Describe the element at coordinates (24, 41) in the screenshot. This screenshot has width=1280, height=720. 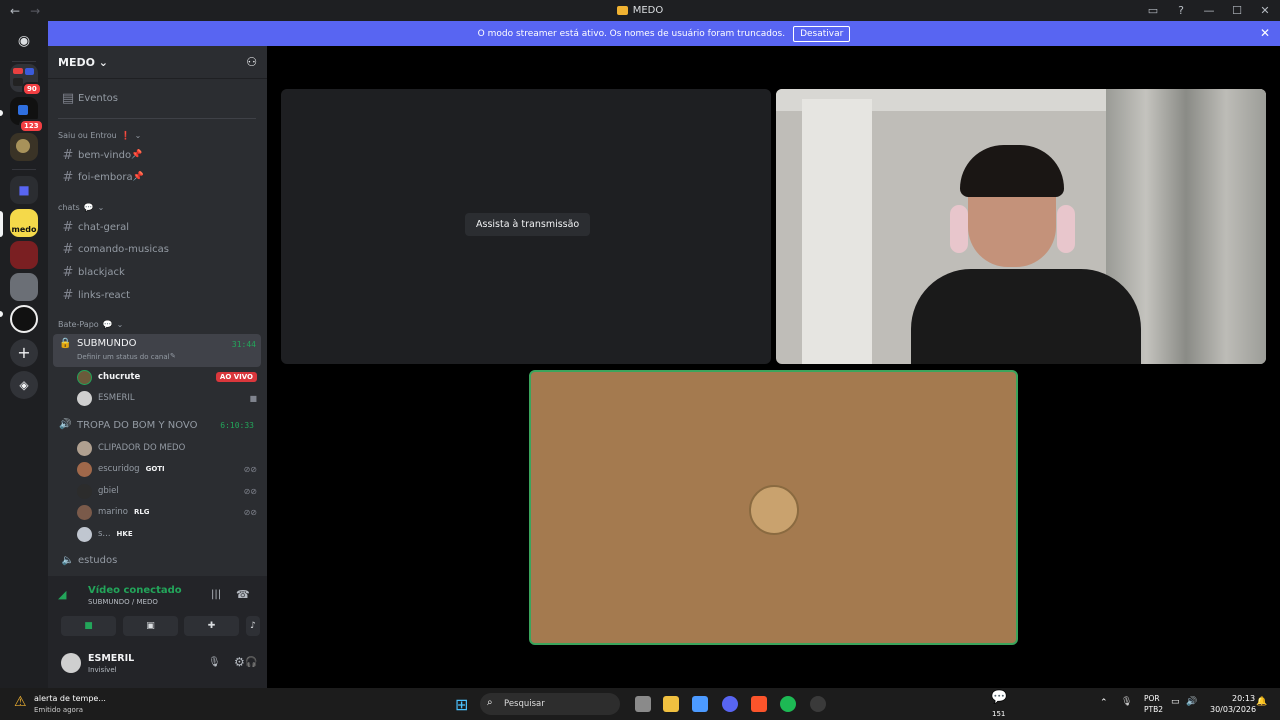
I see `discord-home-icon: ◉` at that location.